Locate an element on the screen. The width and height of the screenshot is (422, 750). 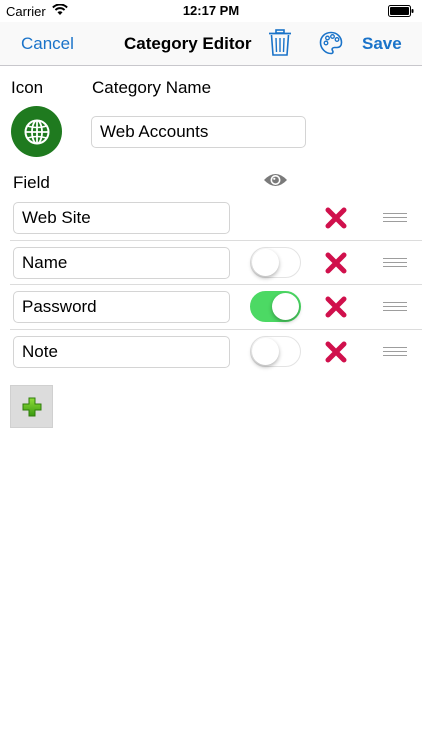
plus-icon is located at coordinates (31, 406).